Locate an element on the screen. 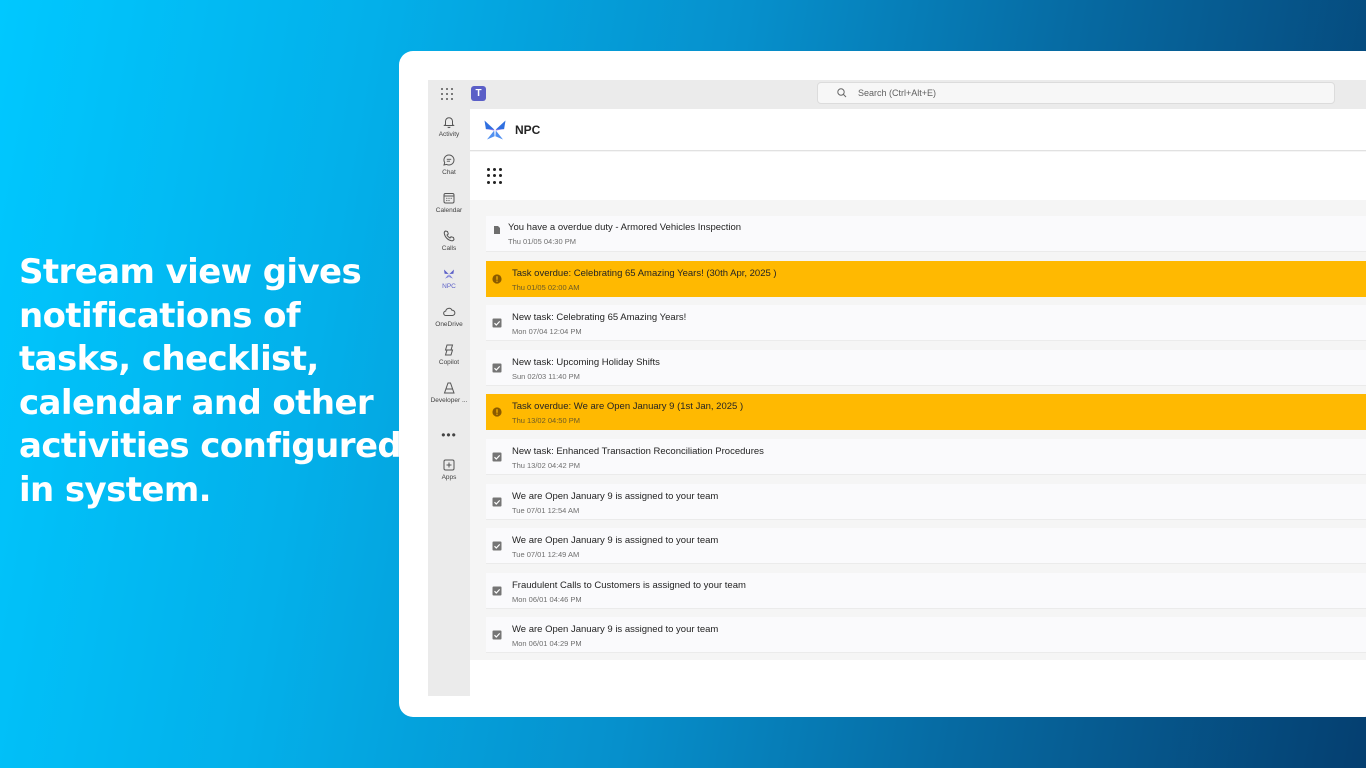 The width and height of the screenshot is (1366, 768). rail-item-copilot: Copilot is located at coordinates (449, 360).